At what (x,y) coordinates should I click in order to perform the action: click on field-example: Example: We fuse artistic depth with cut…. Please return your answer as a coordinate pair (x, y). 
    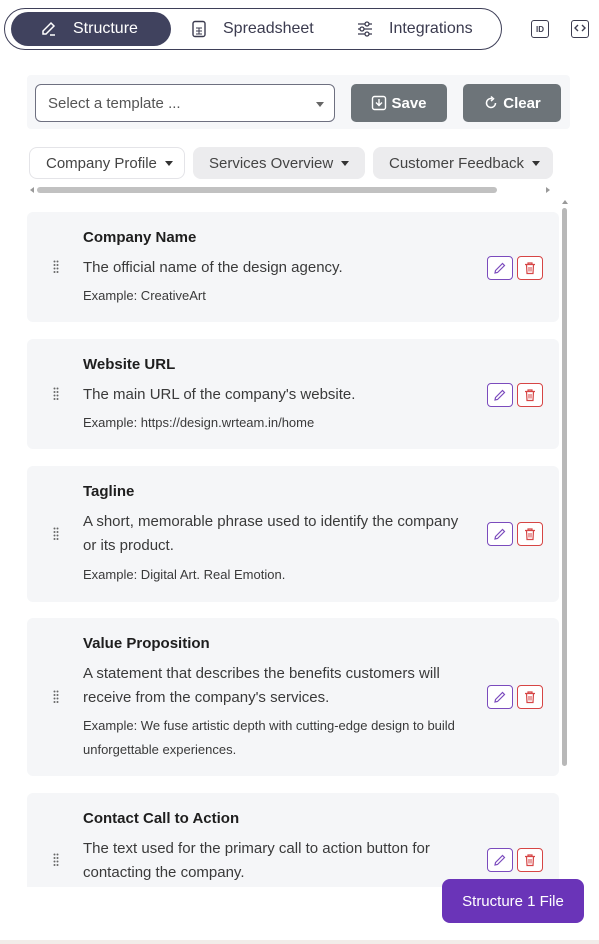
    Looking at the image, I should click on (269, 737).